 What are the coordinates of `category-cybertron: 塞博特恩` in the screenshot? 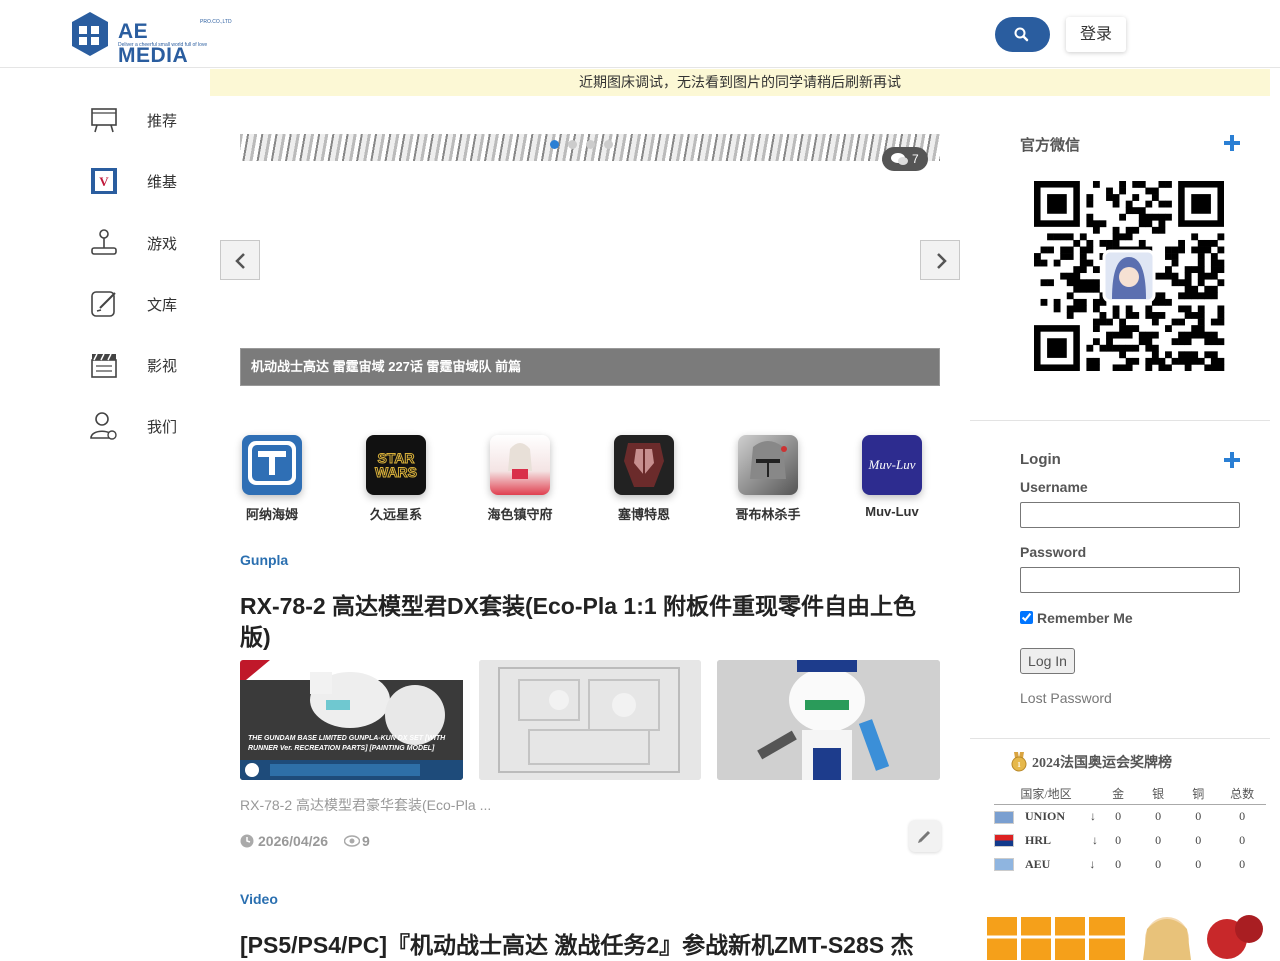 It's located at (644, 480).